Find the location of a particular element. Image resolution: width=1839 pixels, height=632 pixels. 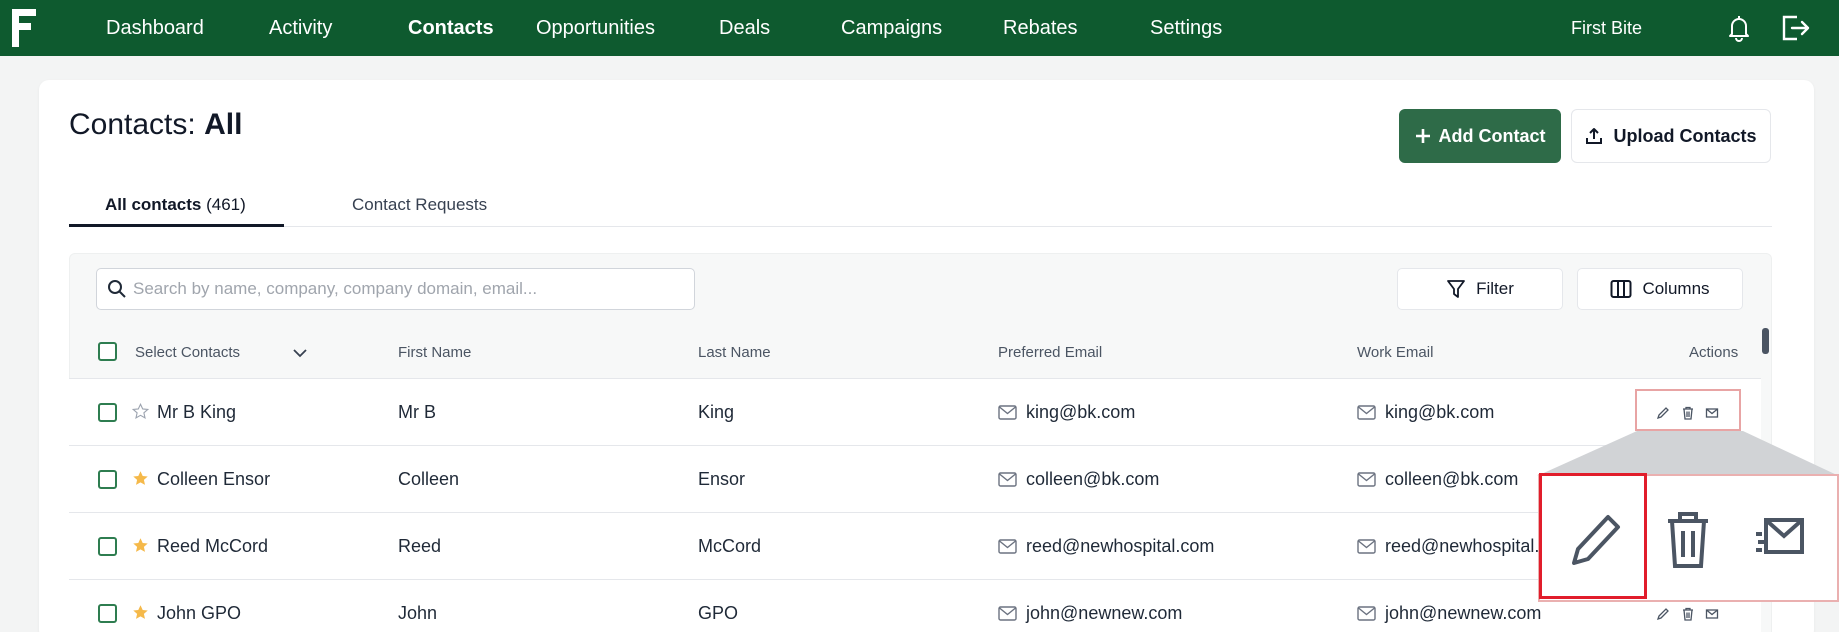

nav-item-contacts: Contacts is located at coordinates (451, 28).